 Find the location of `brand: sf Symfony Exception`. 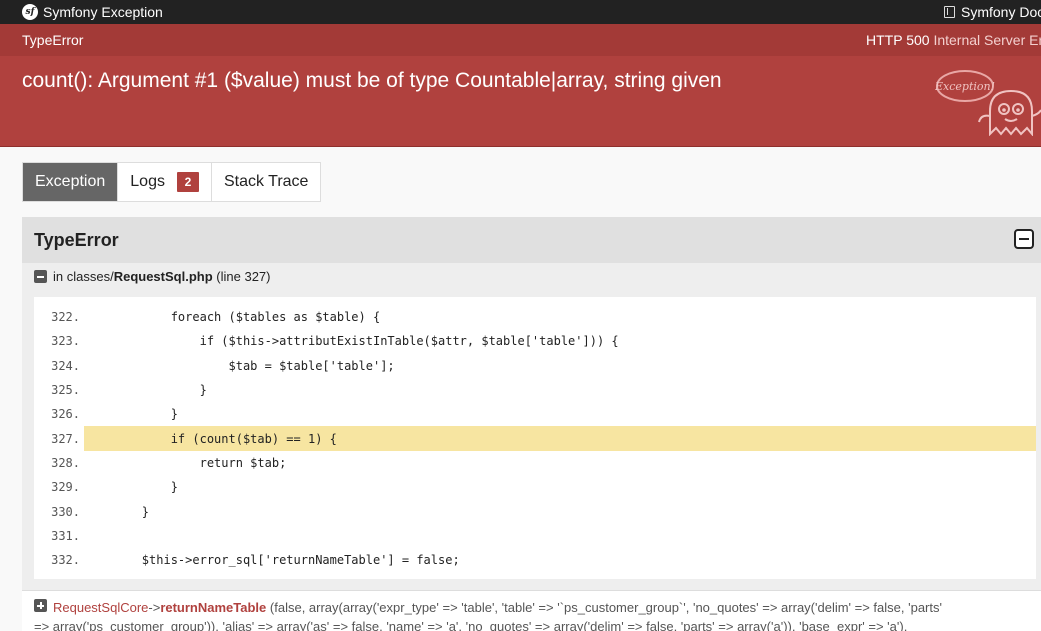

brand: sf Symfony Exception is located at coordinates (92, 12).